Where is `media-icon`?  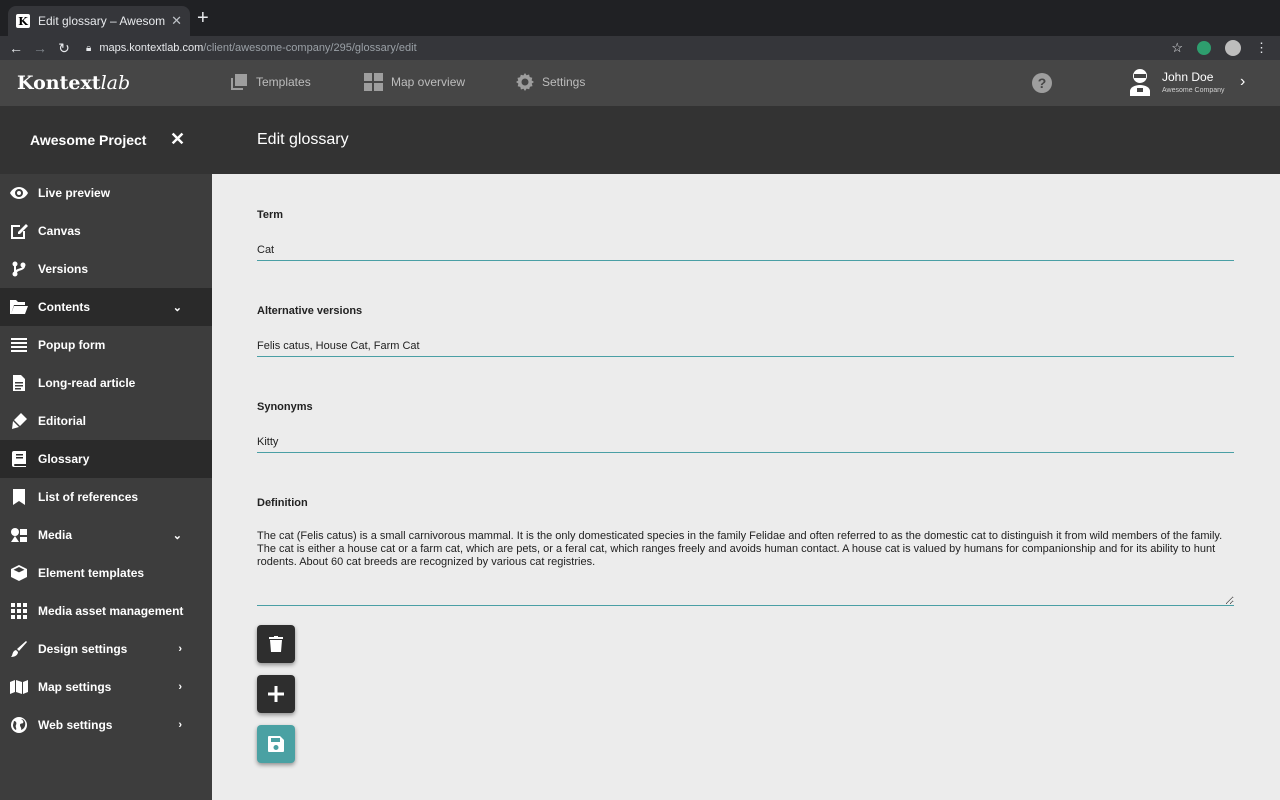
media-icon is located at coordinates (19, 535).